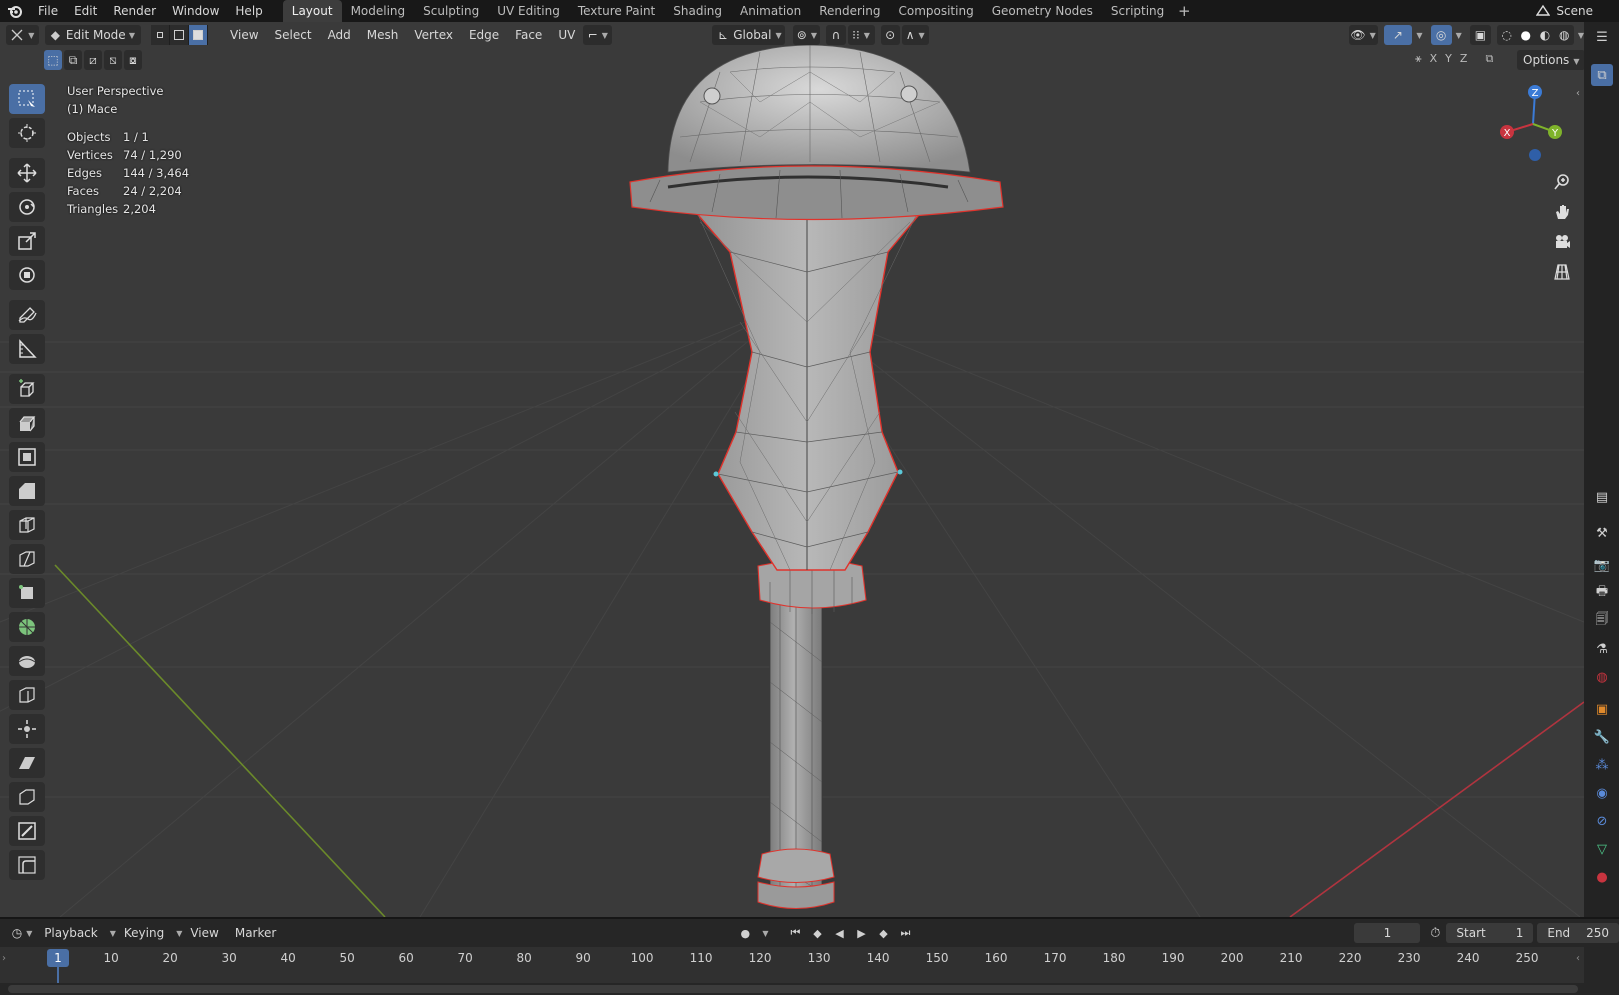 This screenshot has height=995, width=1619. I want to click on zoom-button, so click(1562, 182).